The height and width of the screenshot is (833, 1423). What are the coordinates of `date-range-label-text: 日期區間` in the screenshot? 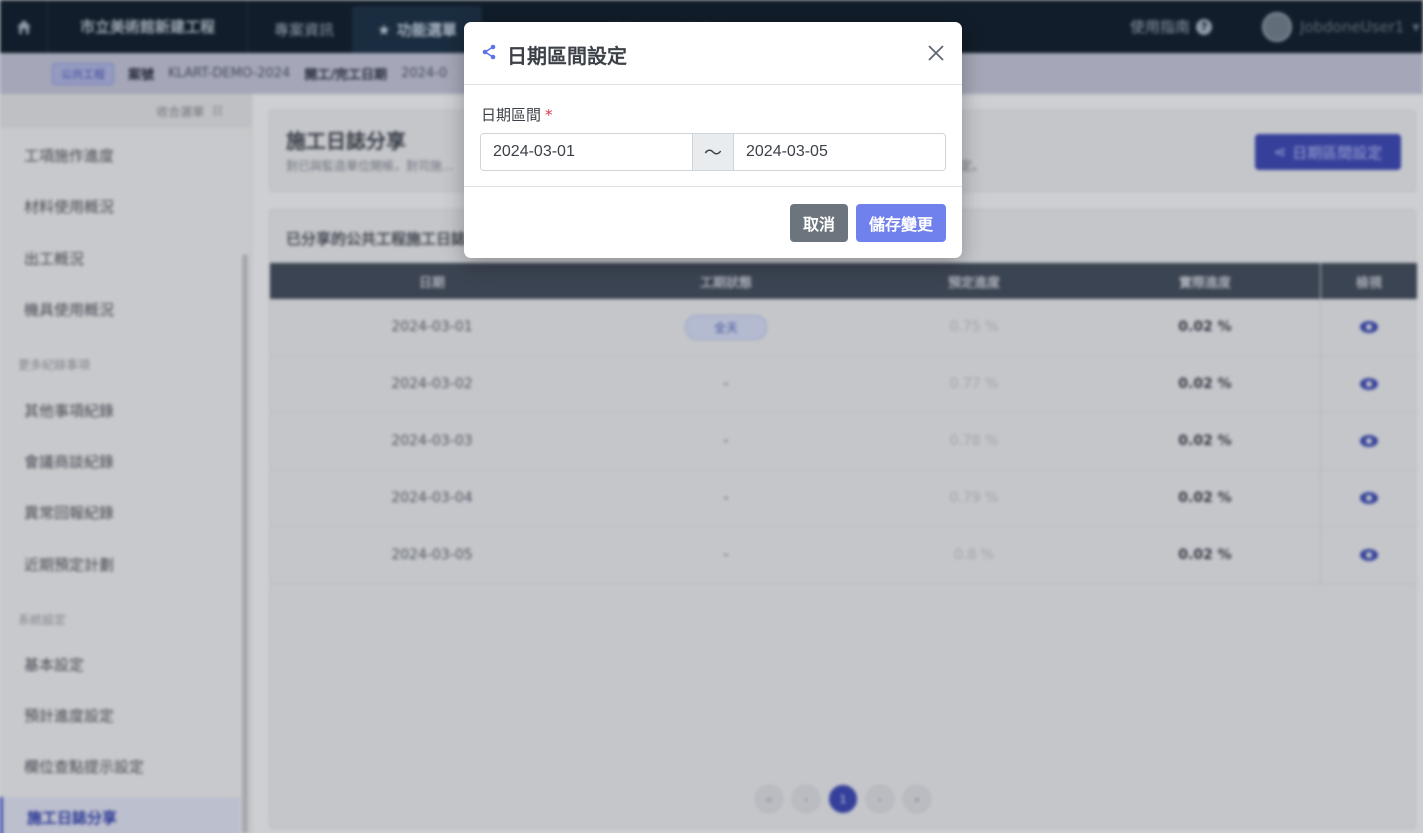 It's located at (511, 115).